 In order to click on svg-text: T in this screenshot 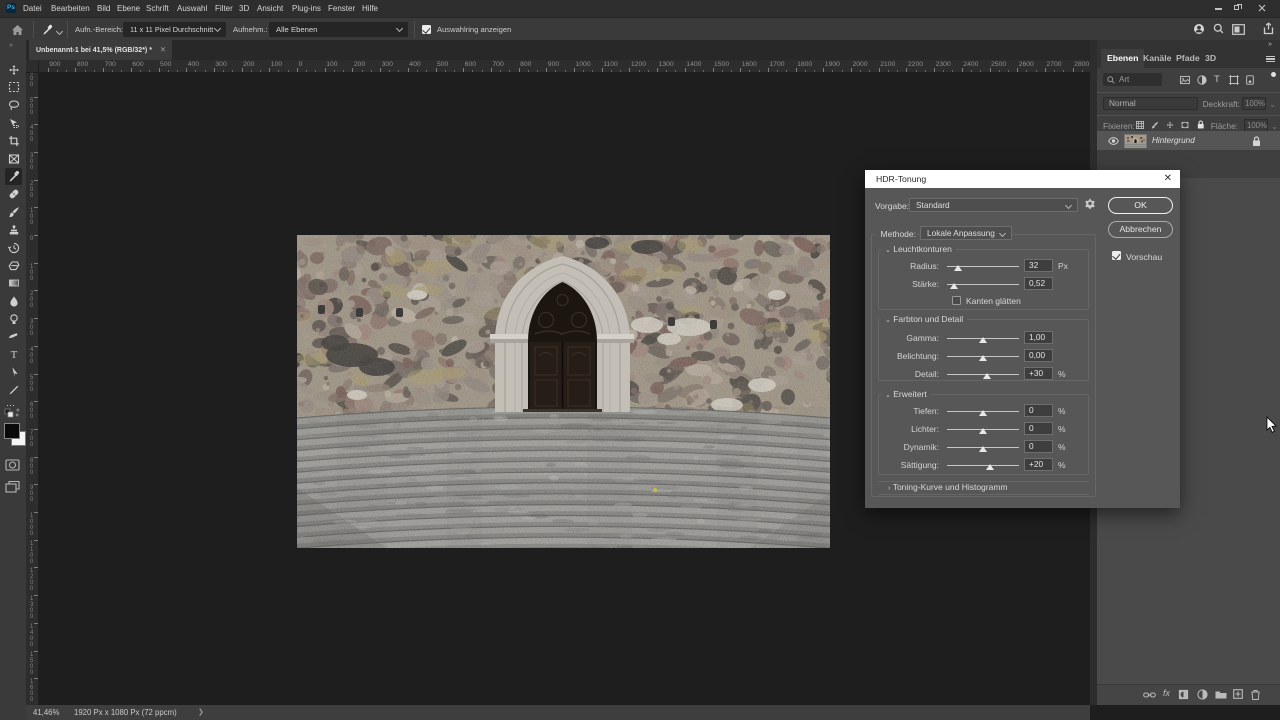, I will do `click(13, 354)`.